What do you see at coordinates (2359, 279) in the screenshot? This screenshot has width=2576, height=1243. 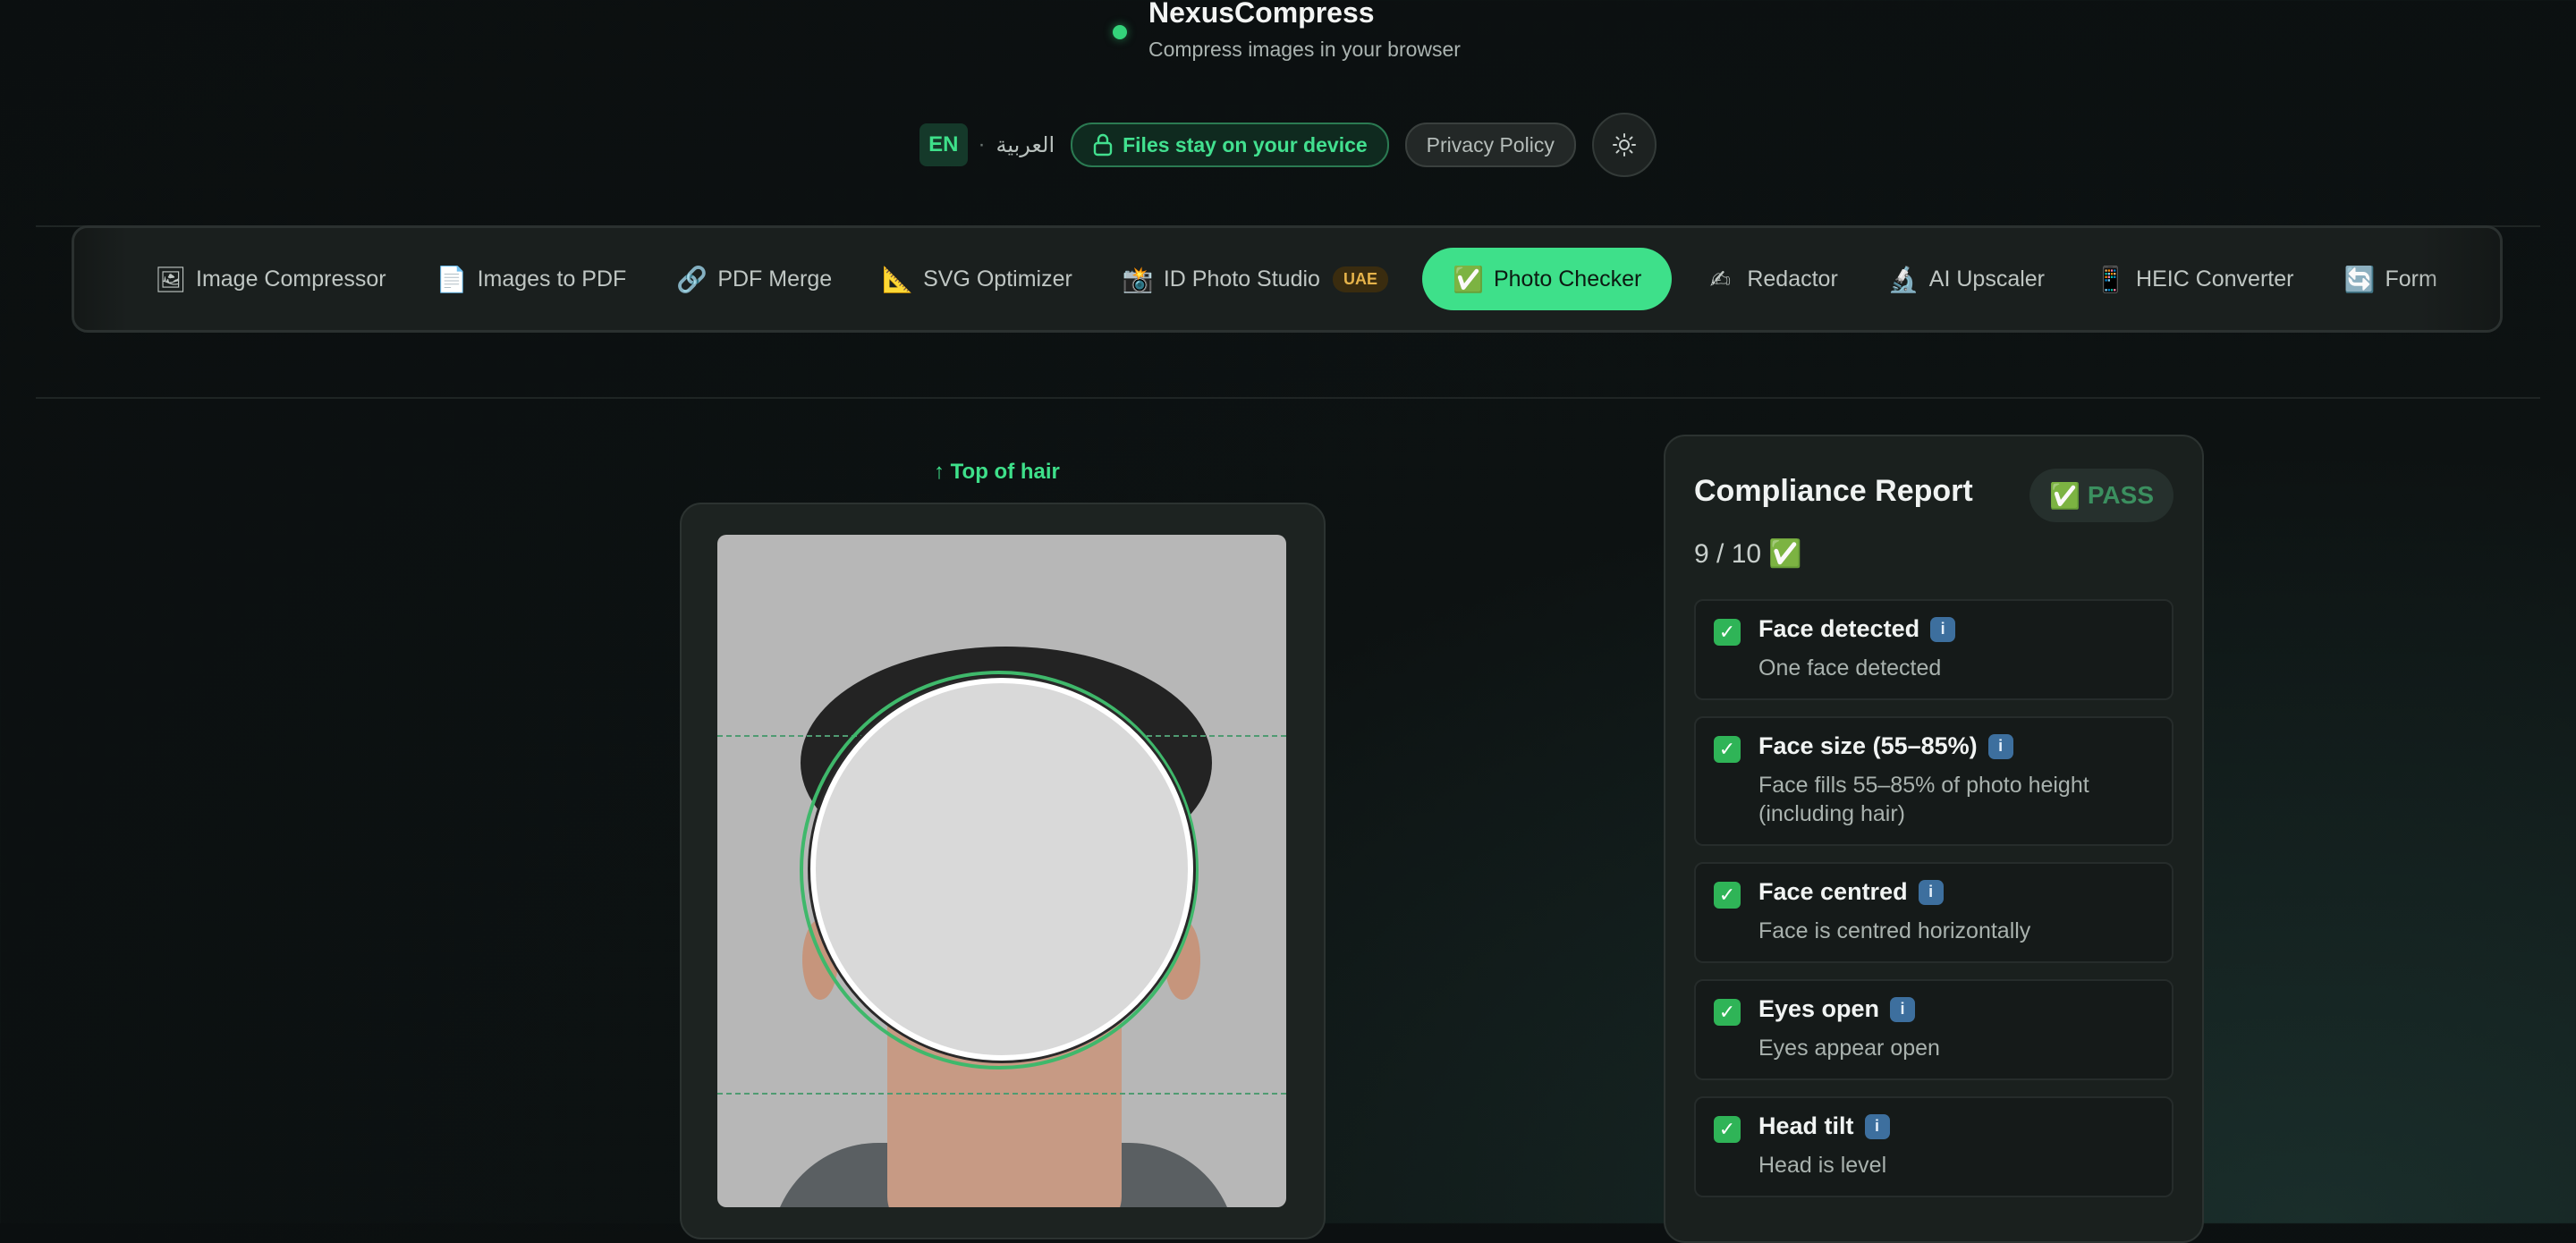 I see `nav-item-icon: 🔄` at bounding box center [2359, 279].